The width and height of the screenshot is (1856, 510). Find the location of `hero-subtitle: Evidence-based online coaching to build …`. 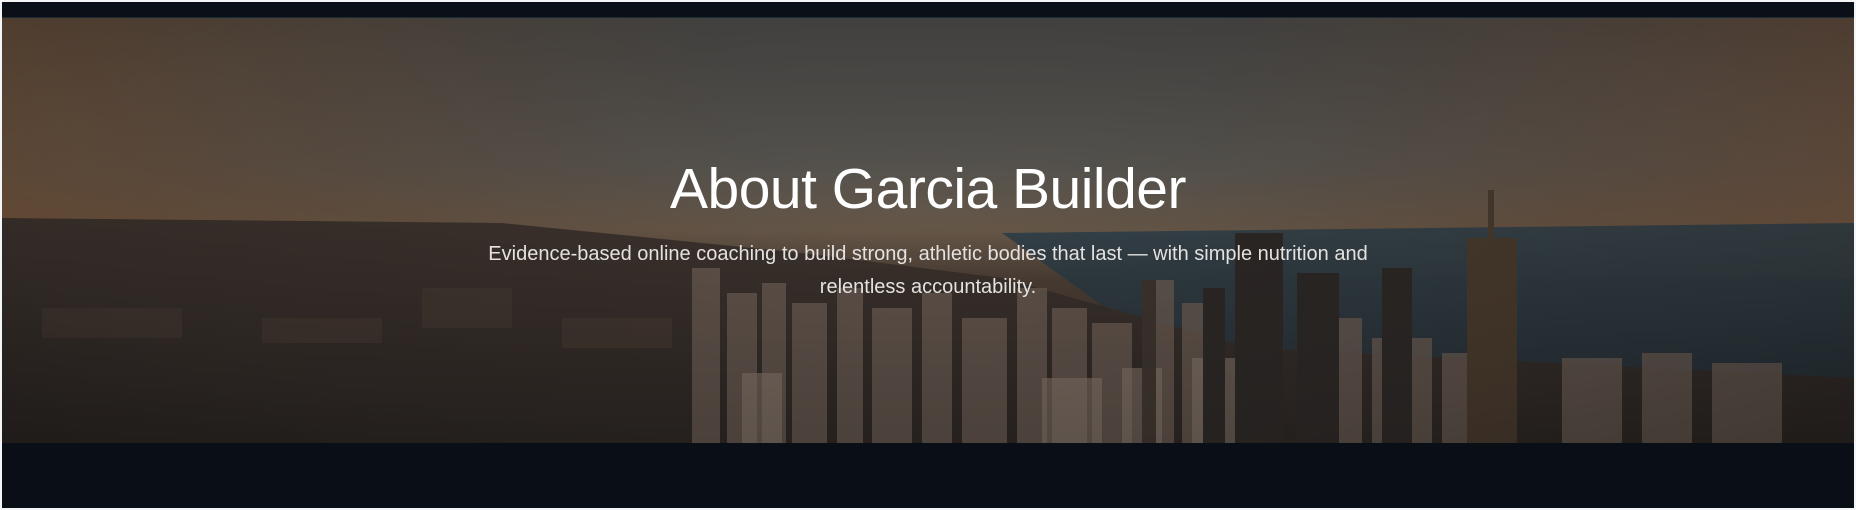

hero-subtitle: Evidence-based online coaching to build … is located at coordinates (928, 270).